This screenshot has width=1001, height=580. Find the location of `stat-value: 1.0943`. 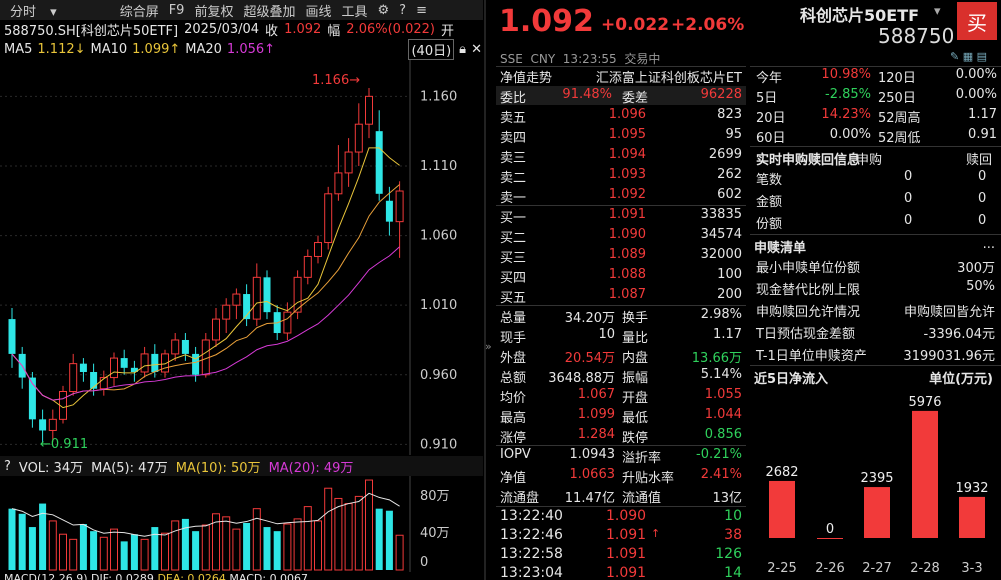

stat-value: 1.0943 is located at coordinates (592, 454).